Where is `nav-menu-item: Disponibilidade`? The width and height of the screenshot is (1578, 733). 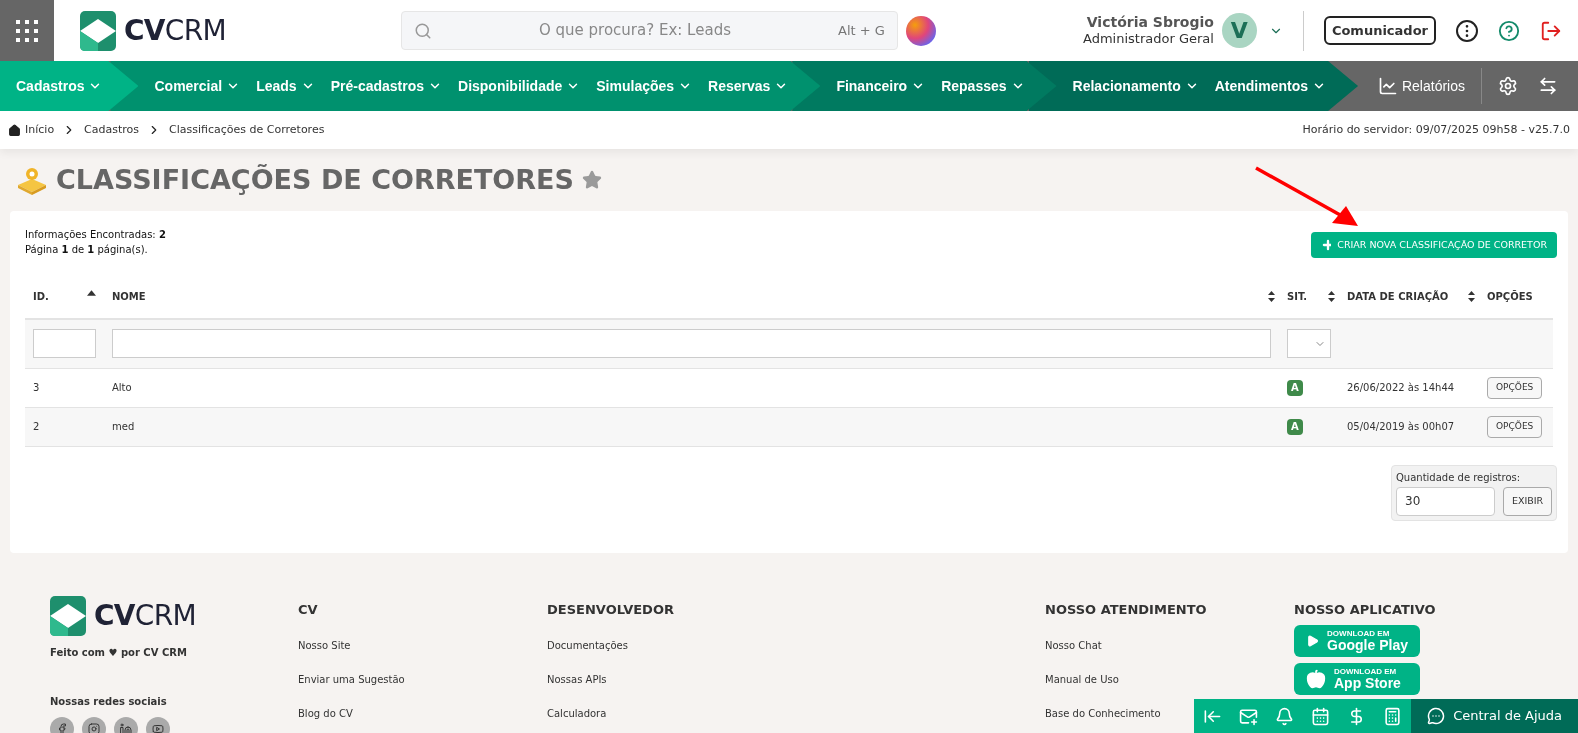 nav-menu-item: Disponibilidade is located at coordinates (519, 86).